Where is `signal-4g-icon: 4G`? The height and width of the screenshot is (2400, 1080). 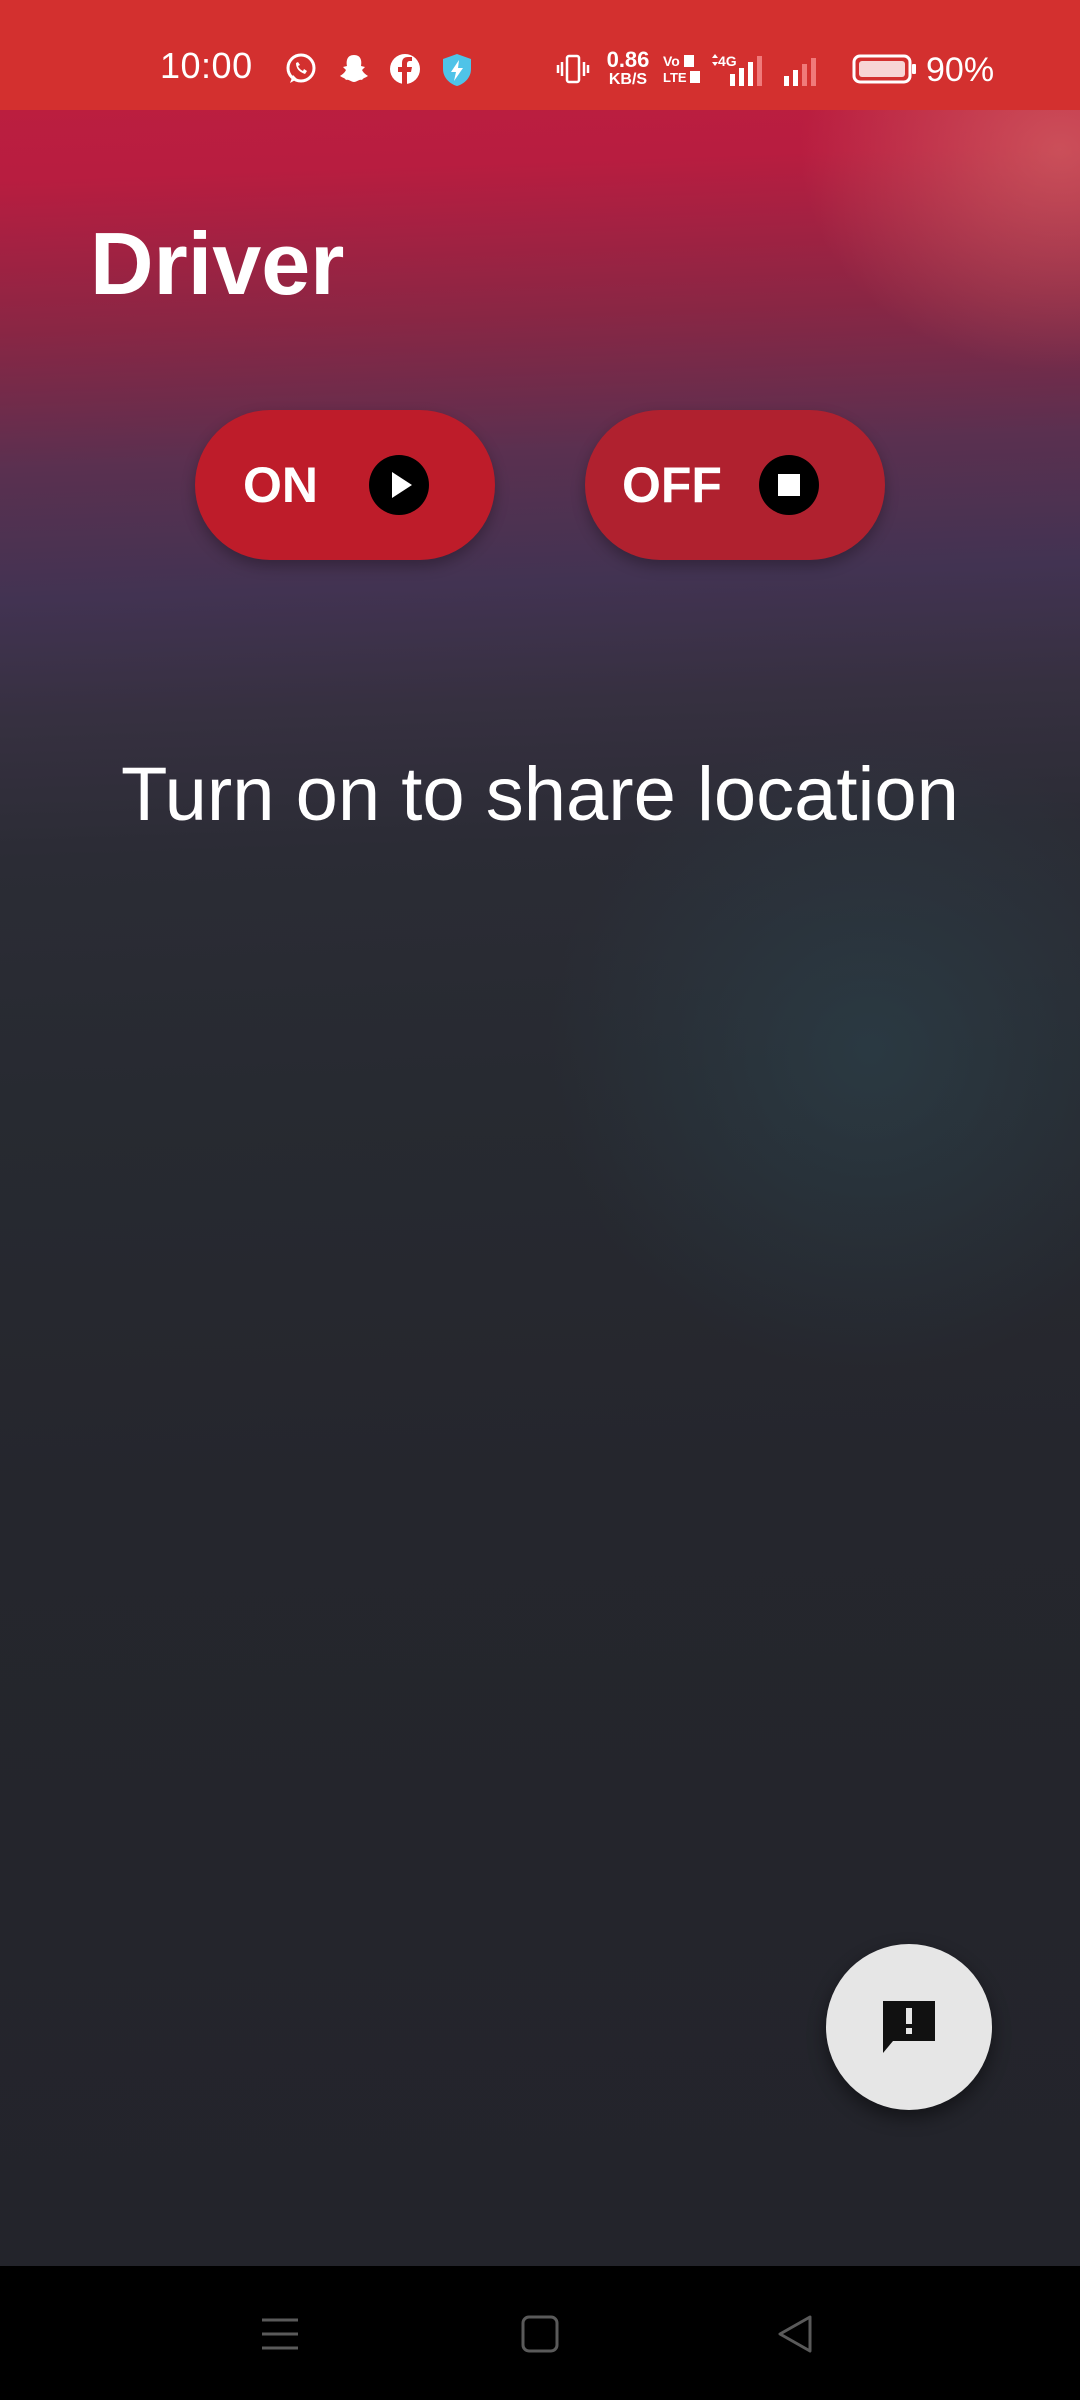 signal-4g-icon: 4G is located at coordinates (740, 69).